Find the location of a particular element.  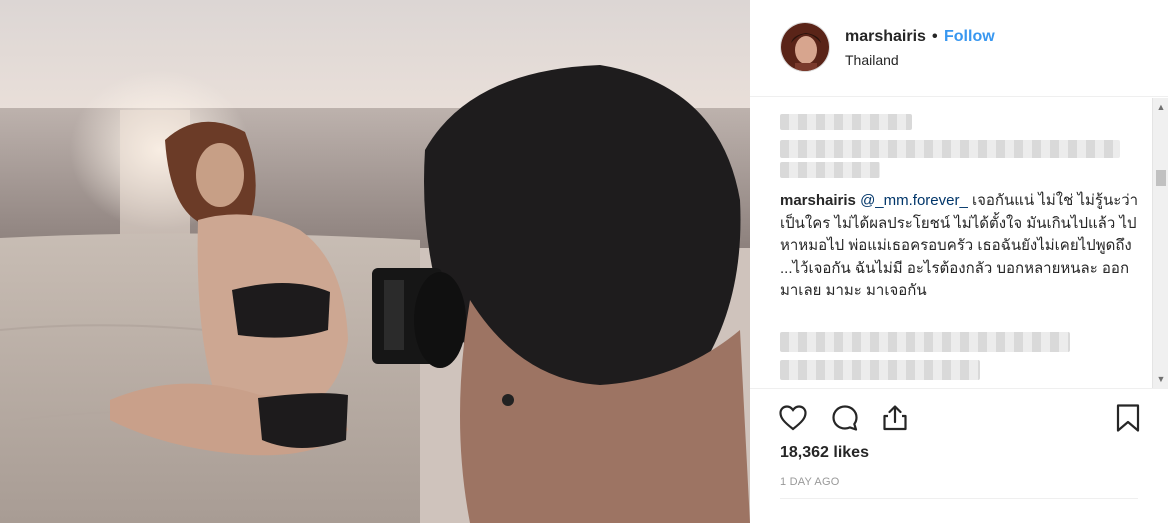

share-icon is located at coordinates (895, 418).